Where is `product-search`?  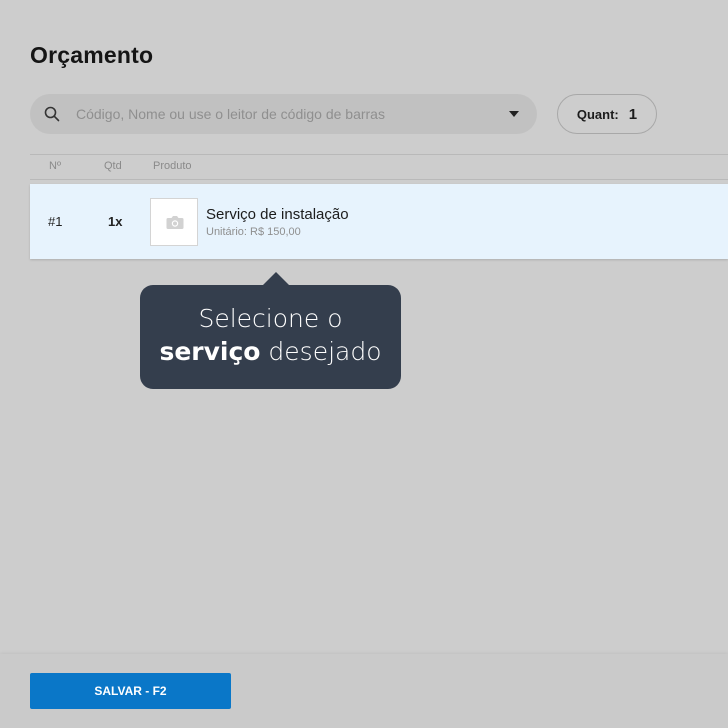
product-search is located at coordinates (283, 114).